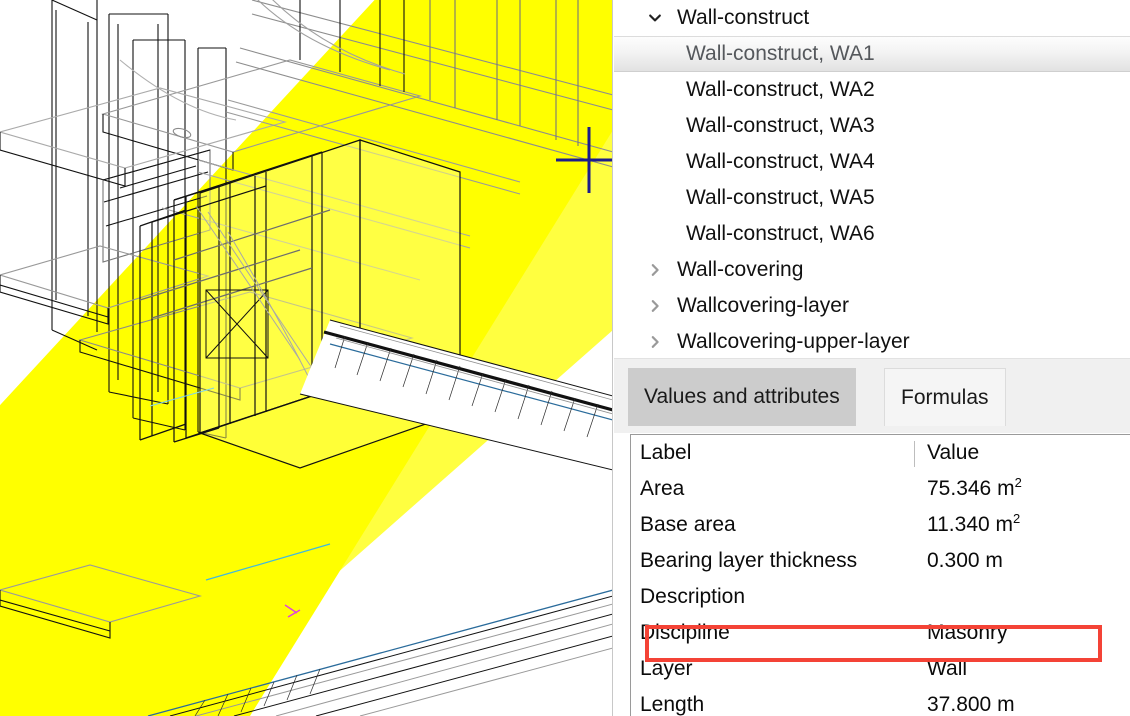  I want to click on table-header-row: Label Value, so click(880, 453).